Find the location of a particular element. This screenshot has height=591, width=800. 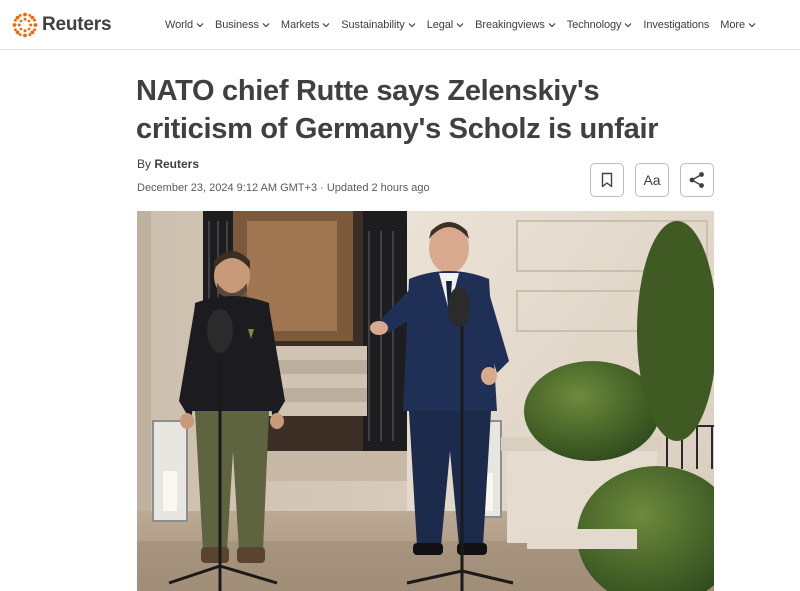

byline: By Reuters is located at coordinates (168, 164).